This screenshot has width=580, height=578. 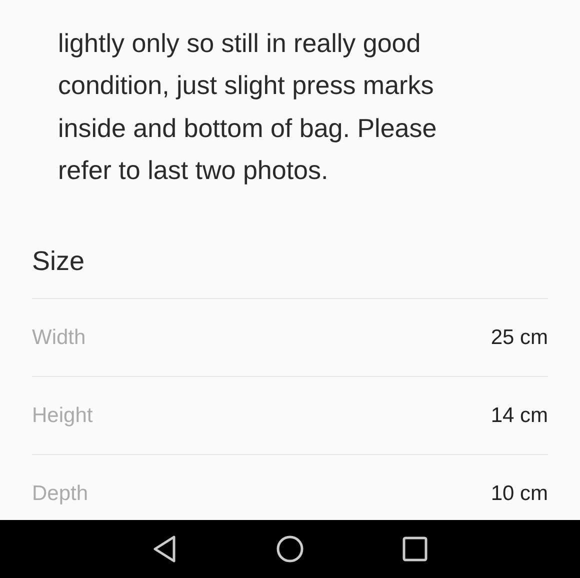 I want to click on recent-apps-icon, so click(x=415, y=549).